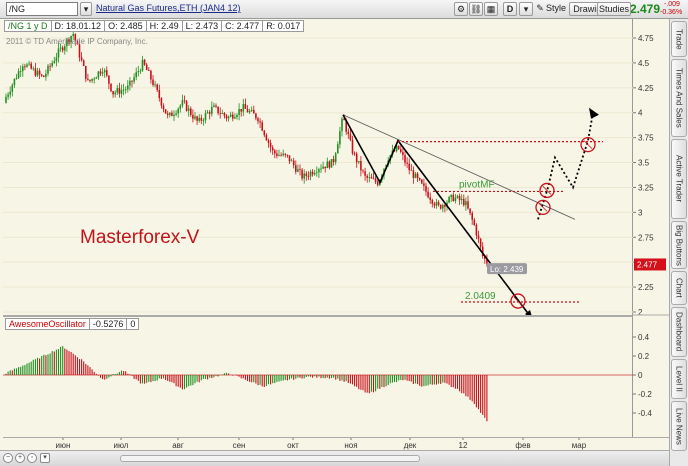  I want to click on side-tab-times-and-sales: Times And Sales, so click(679, 98).